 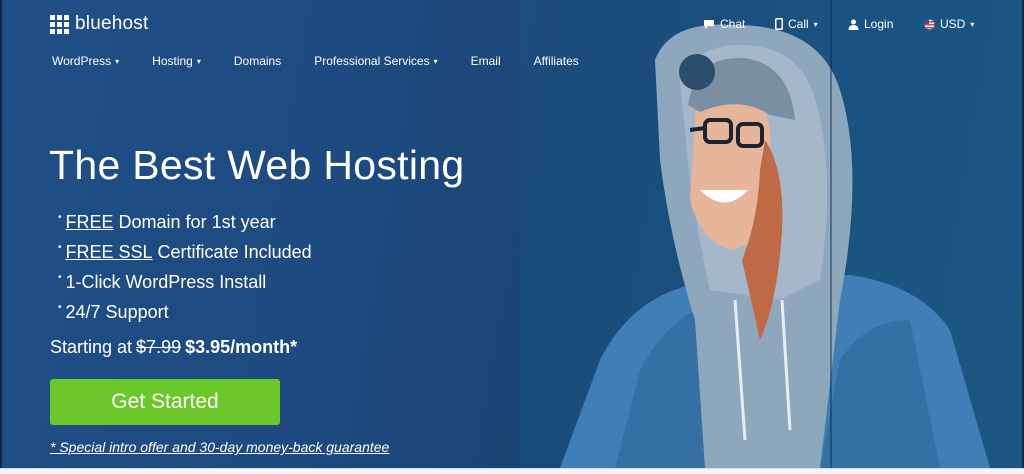 I want to click on login-link: Login, so click(x=870, y=24).